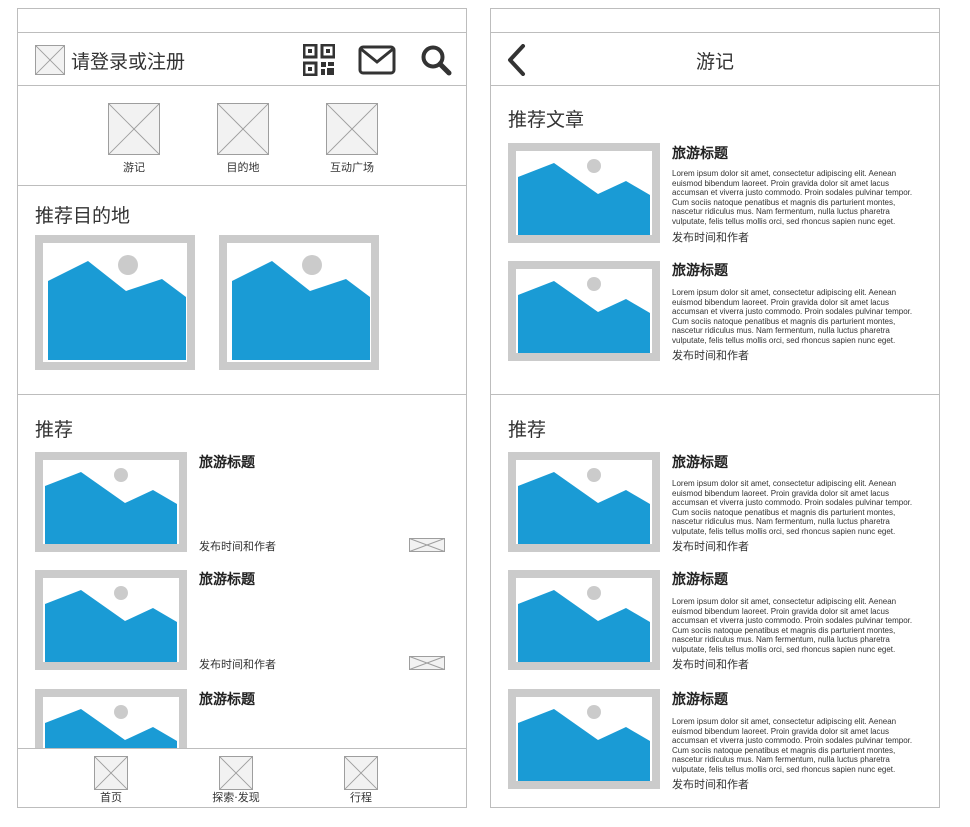 The image size is (970, 827). What do you see at coordinates (546, 120) in the screenshot?
I see `featured-articles-title: 推荐文章` at bounding box center [546, 120].